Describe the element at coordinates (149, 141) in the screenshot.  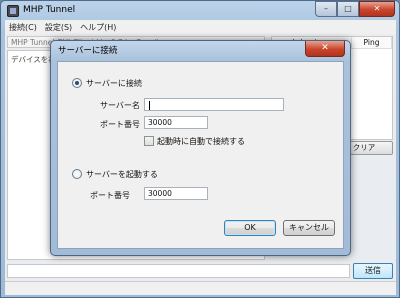
I see `auto-connect-checkbox` at that location.